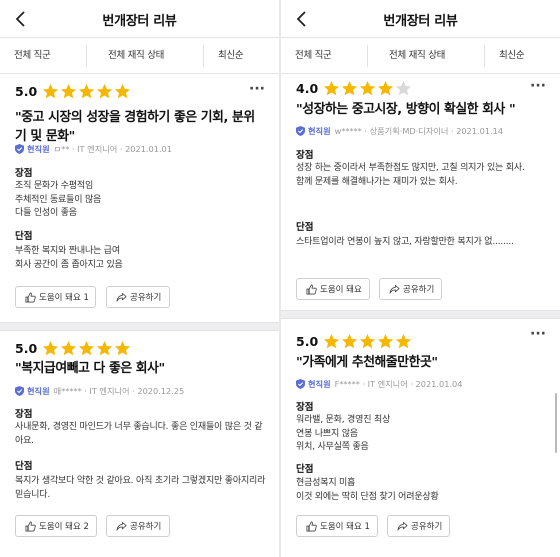 Image resolution: width=560 pixels, height=557 pixels. I want to click on helpful-button: 도움이 돼요, so click(333, 289).